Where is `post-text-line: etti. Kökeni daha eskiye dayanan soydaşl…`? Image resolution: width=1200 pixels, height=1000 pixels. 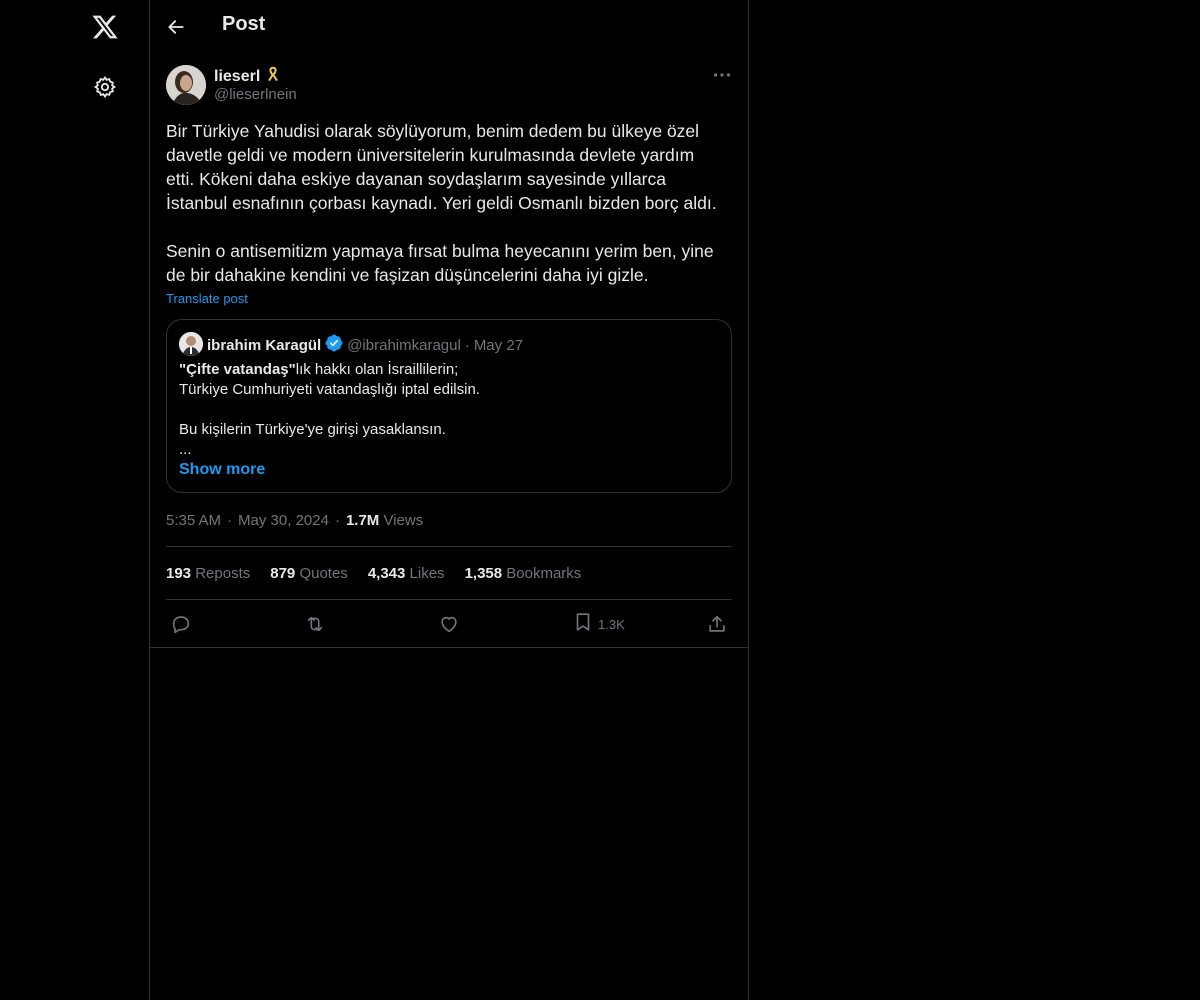 post-text-line: etti. Kökeni daha eskiye dayanan soydaşl… is located at coordinates (416, 179).